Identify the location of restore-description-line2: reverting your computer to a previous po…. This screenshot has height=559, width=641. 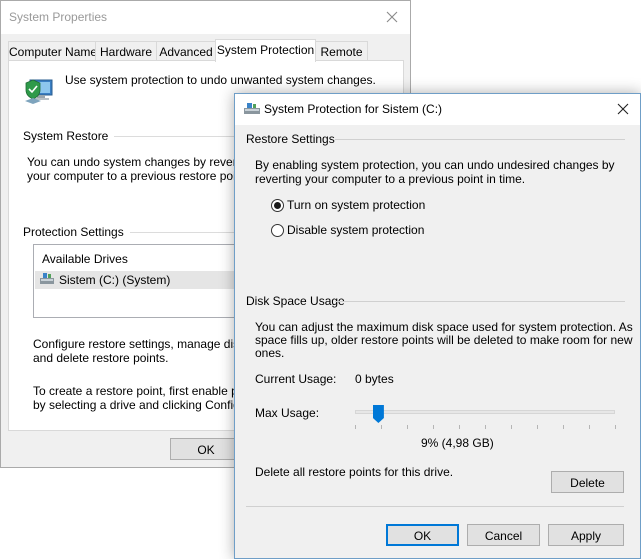
(390, 179).